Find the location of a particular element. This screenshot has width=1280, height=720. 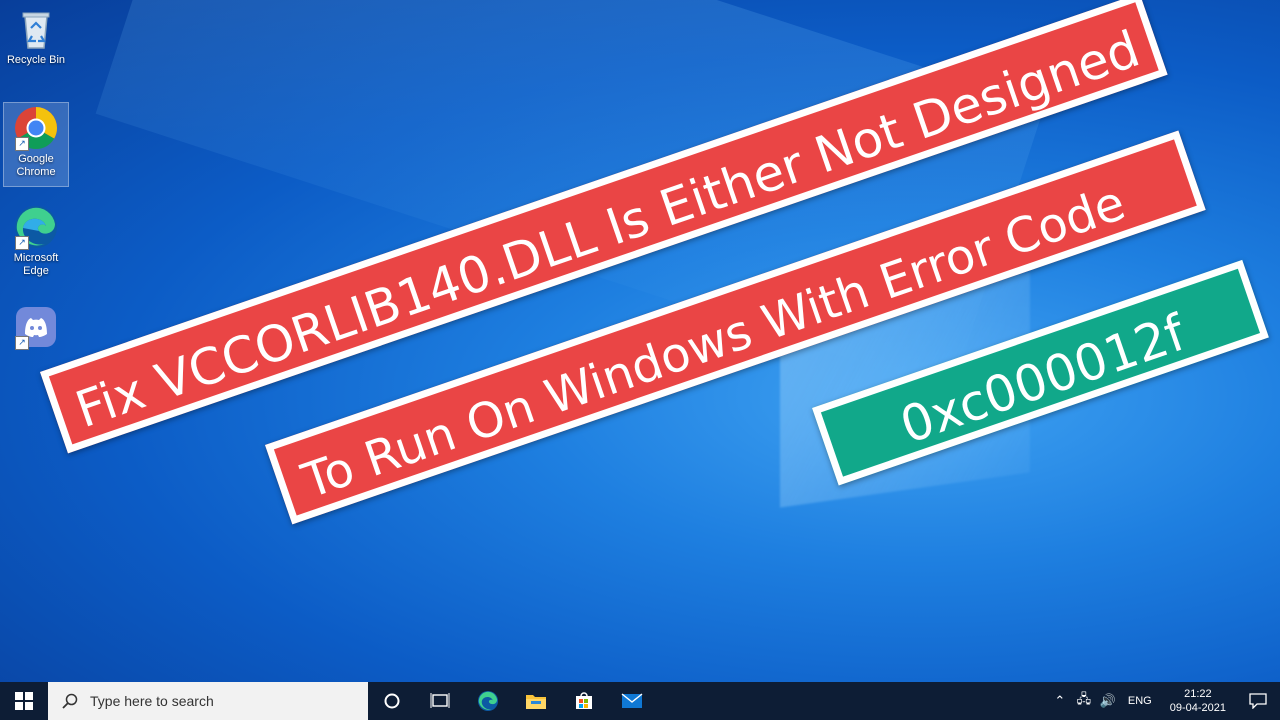

taskbar-search-box is located at coordinates (208, 701).